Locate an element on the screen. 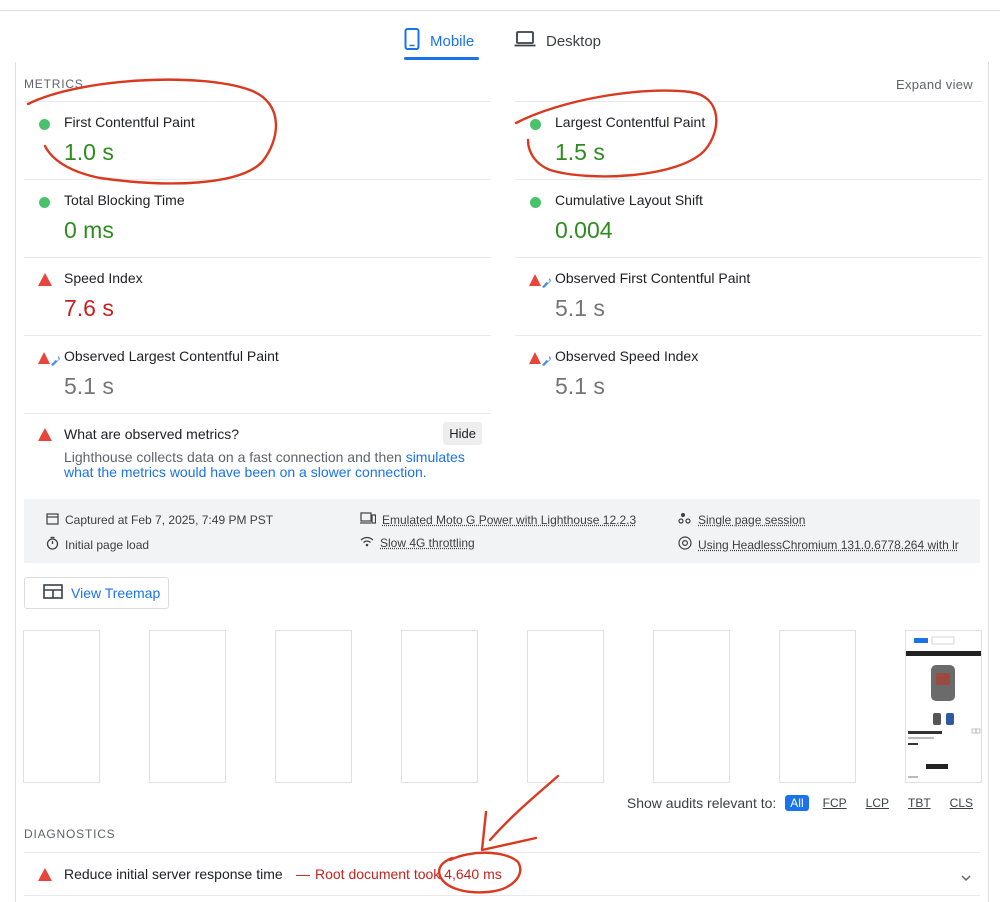  metric-name: Observed First Contentful Paint is located at coordinates (653, 278).